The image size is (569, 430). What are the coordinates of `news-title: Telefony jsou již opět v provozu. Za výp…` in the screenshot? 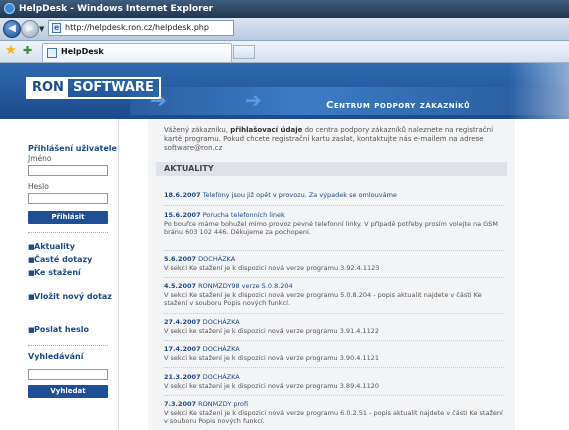 It's located at (299, 195).